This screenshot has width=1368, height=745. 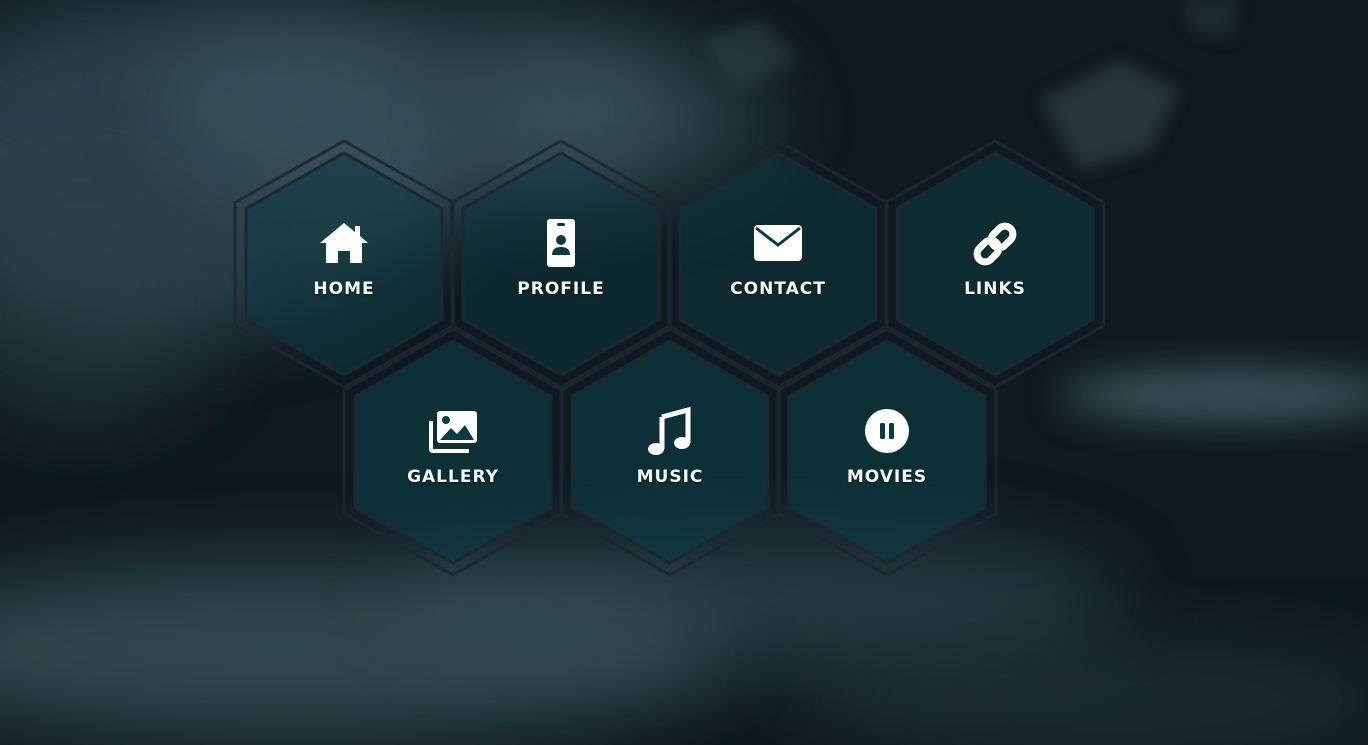 What do you see at coordinates (887, 432) in the screenshot?
I see `pause-circle-icon` at bounding box center [887, 432].